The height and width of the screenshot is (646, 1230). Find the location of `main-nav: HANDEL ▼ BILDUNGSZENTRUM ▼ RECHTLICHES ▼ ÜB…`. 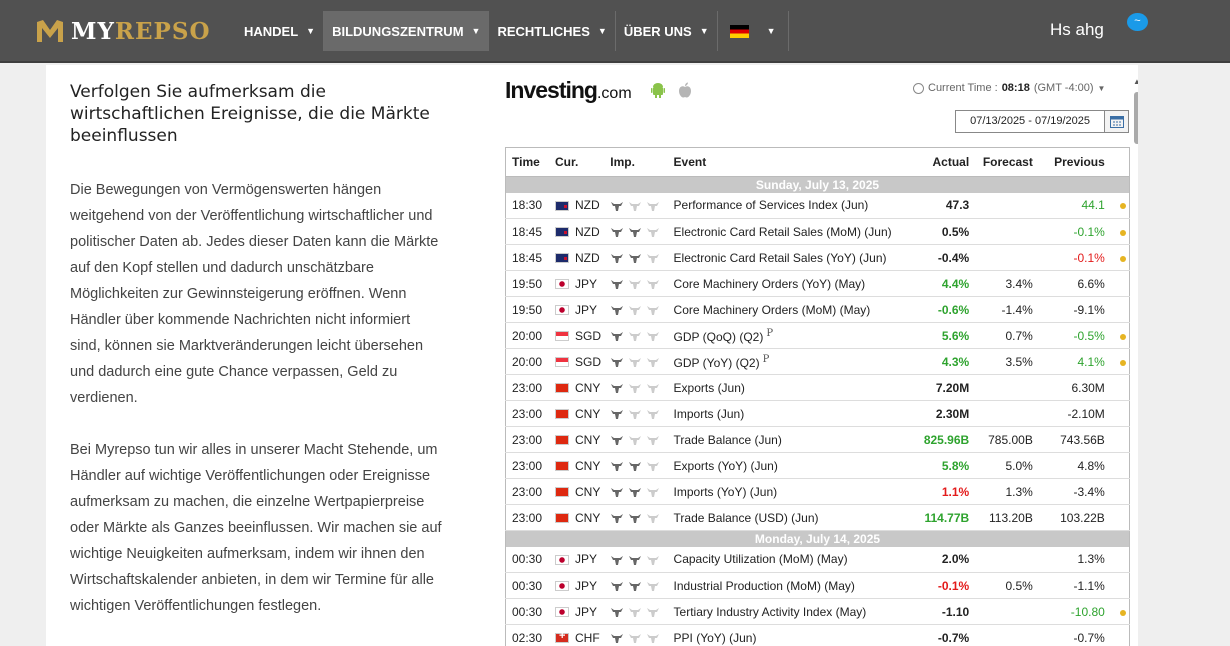

main-nav: HANDEL ▼ BILDUNGSZENTRUM ▼ RECHTLICHES ▼ ÜB… is located at coordinates (512, 31).